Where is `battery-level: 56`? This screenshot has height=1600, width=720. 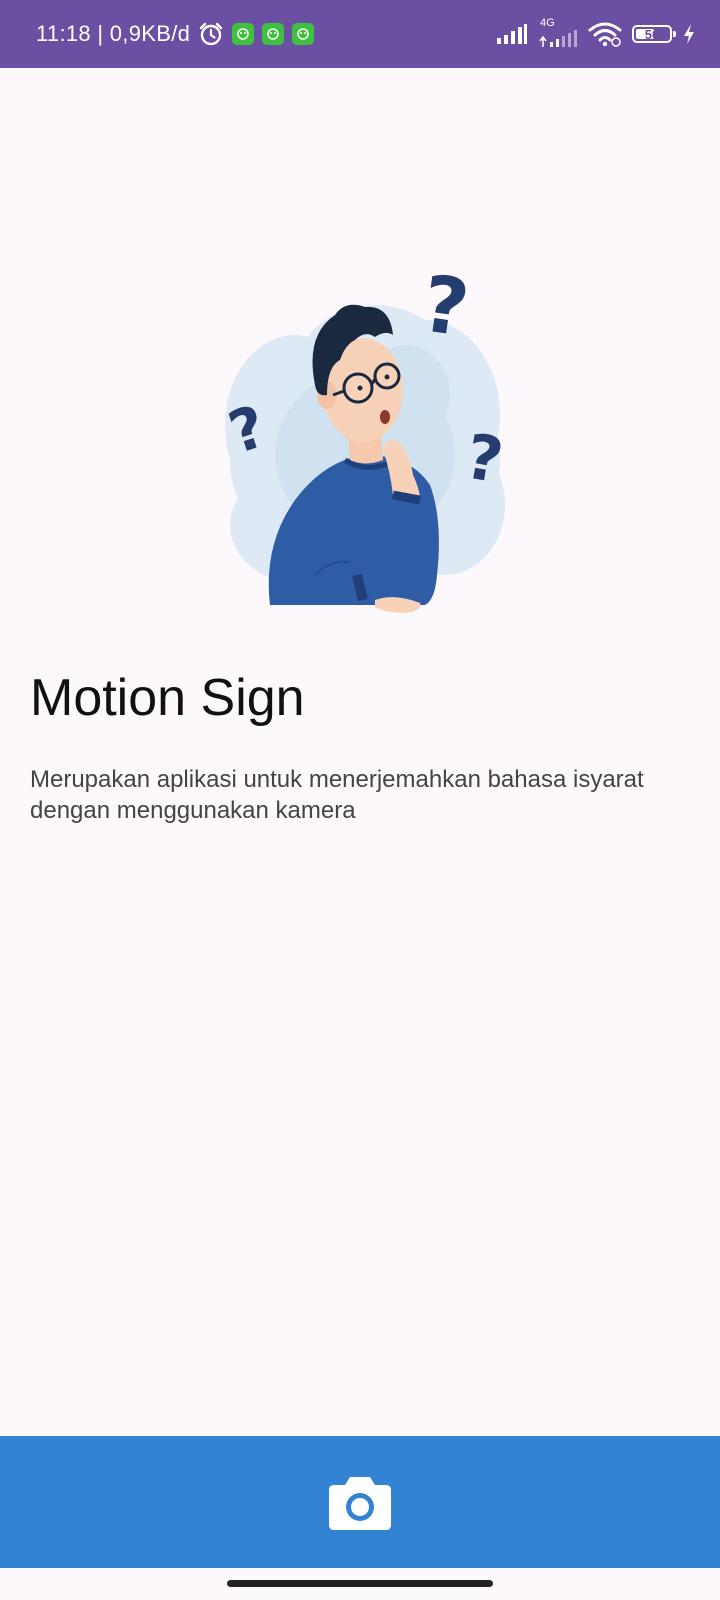 battery-level: 56 is located at coordinates (652, 34).